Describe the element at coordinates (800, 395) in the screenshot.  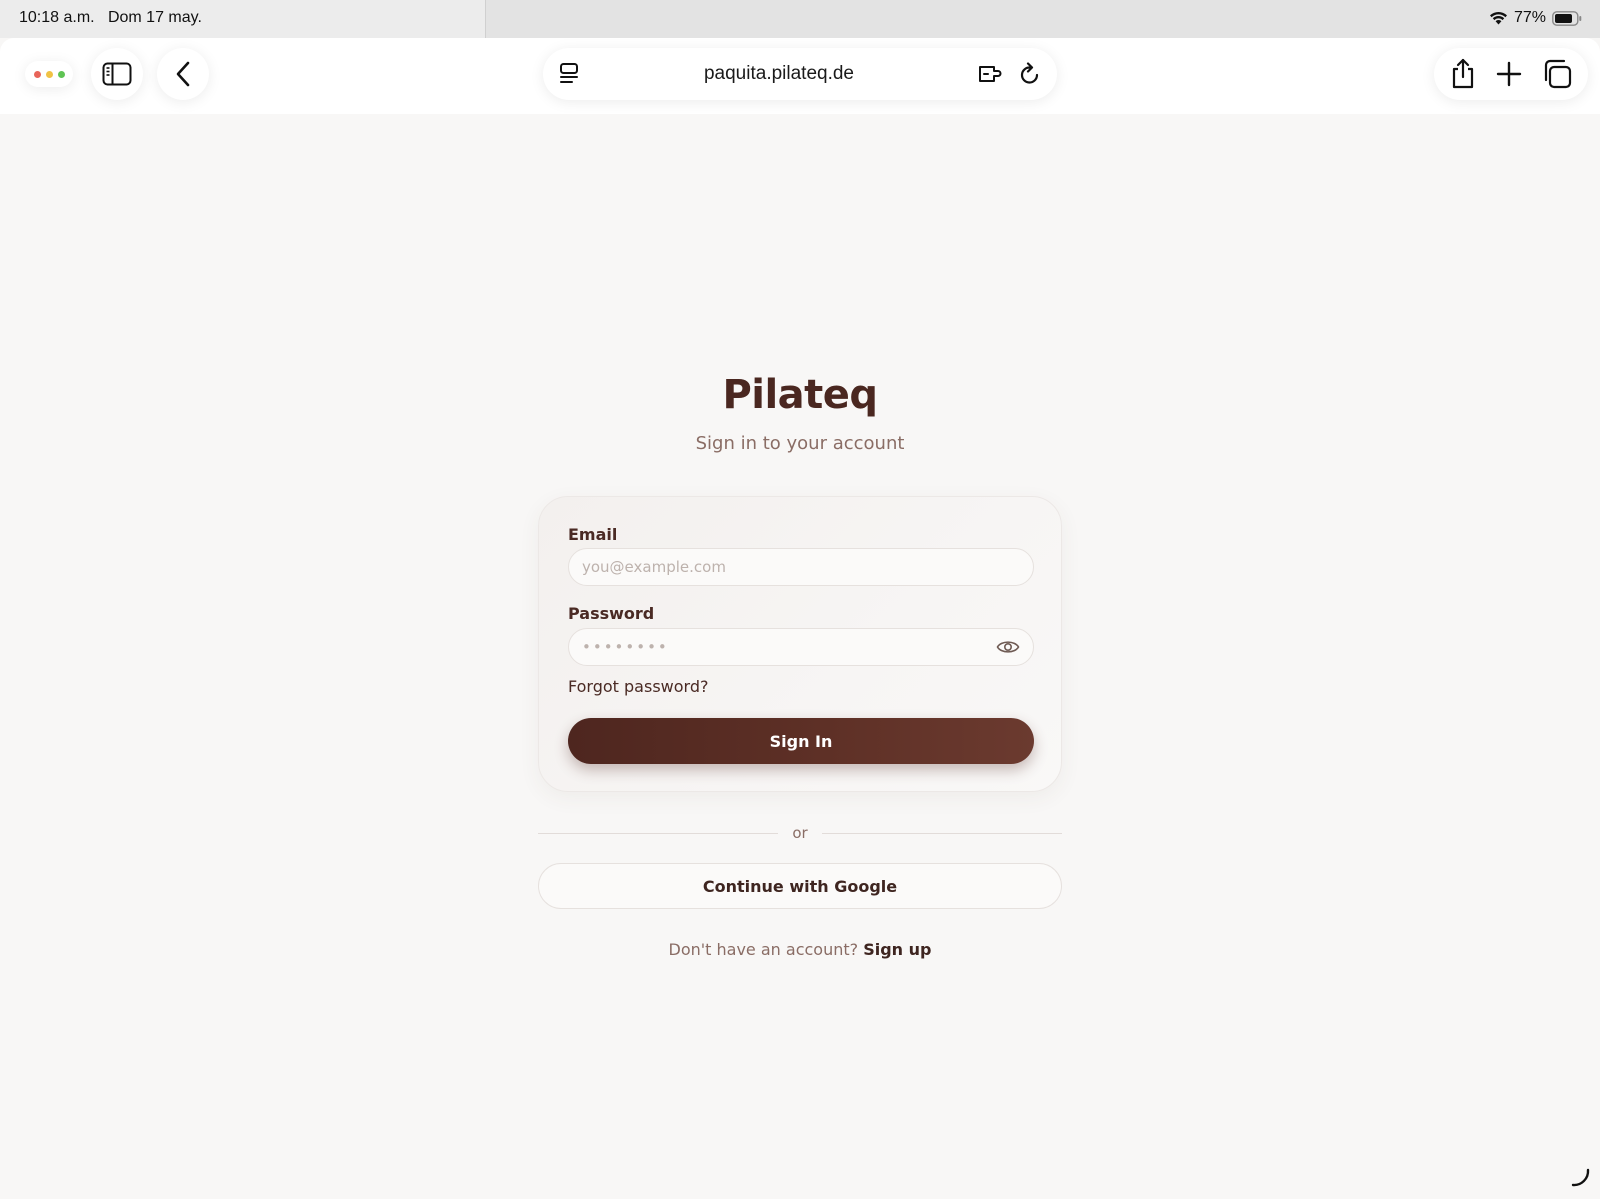
I see `page-title: Pilateq` at that location.